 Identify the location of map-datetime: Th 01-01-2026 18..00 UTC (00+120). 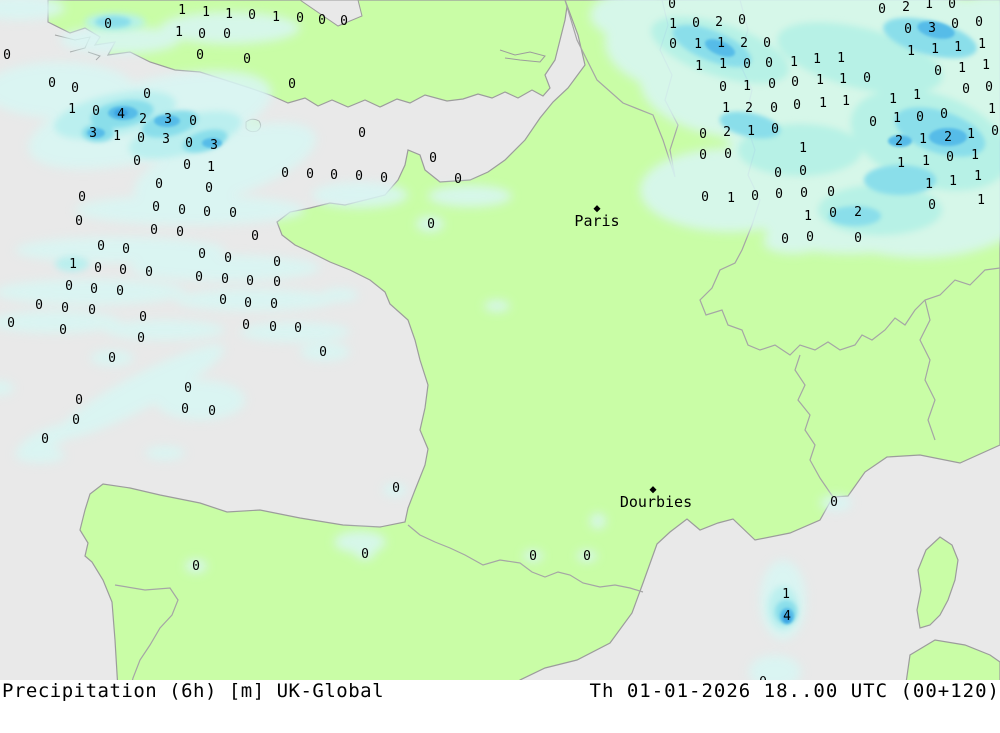
(794, 691).